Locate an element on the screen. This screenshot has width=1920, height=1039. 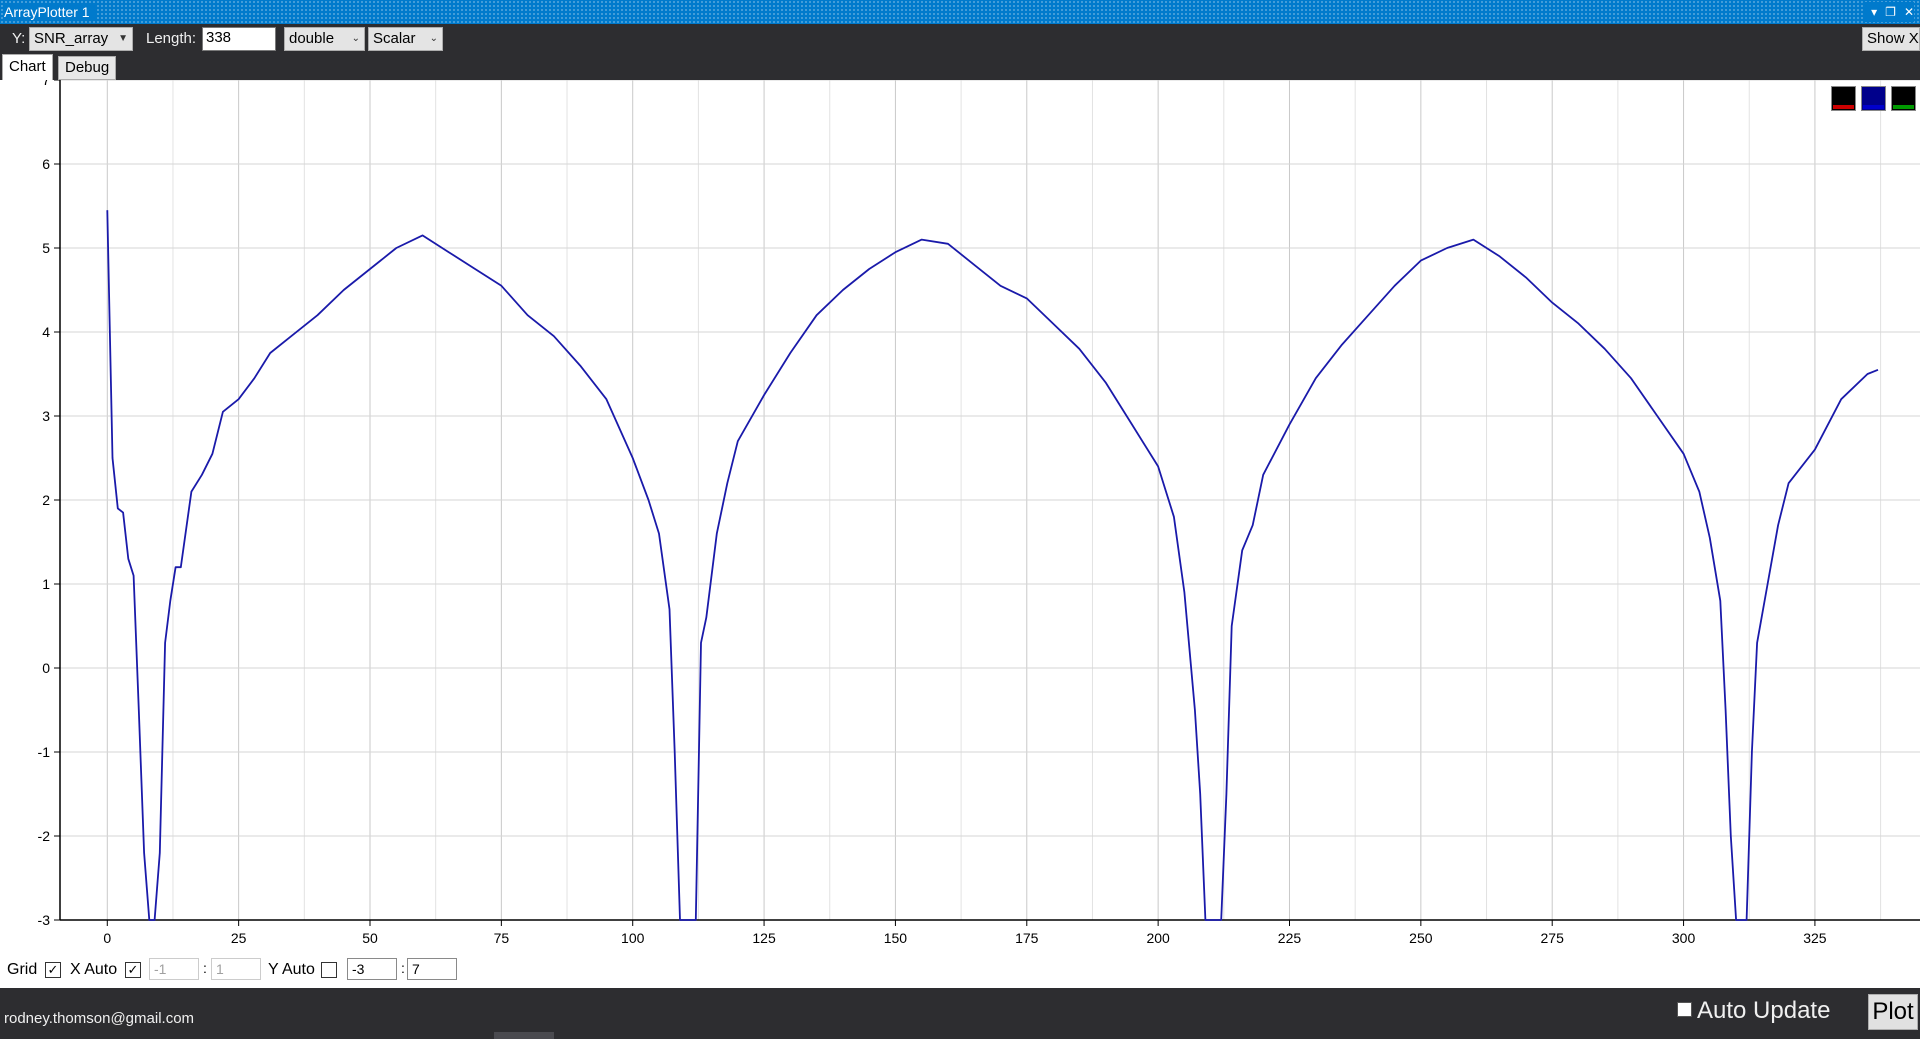
y-variable-value: SNR_array is located at coordinates (71, 38).